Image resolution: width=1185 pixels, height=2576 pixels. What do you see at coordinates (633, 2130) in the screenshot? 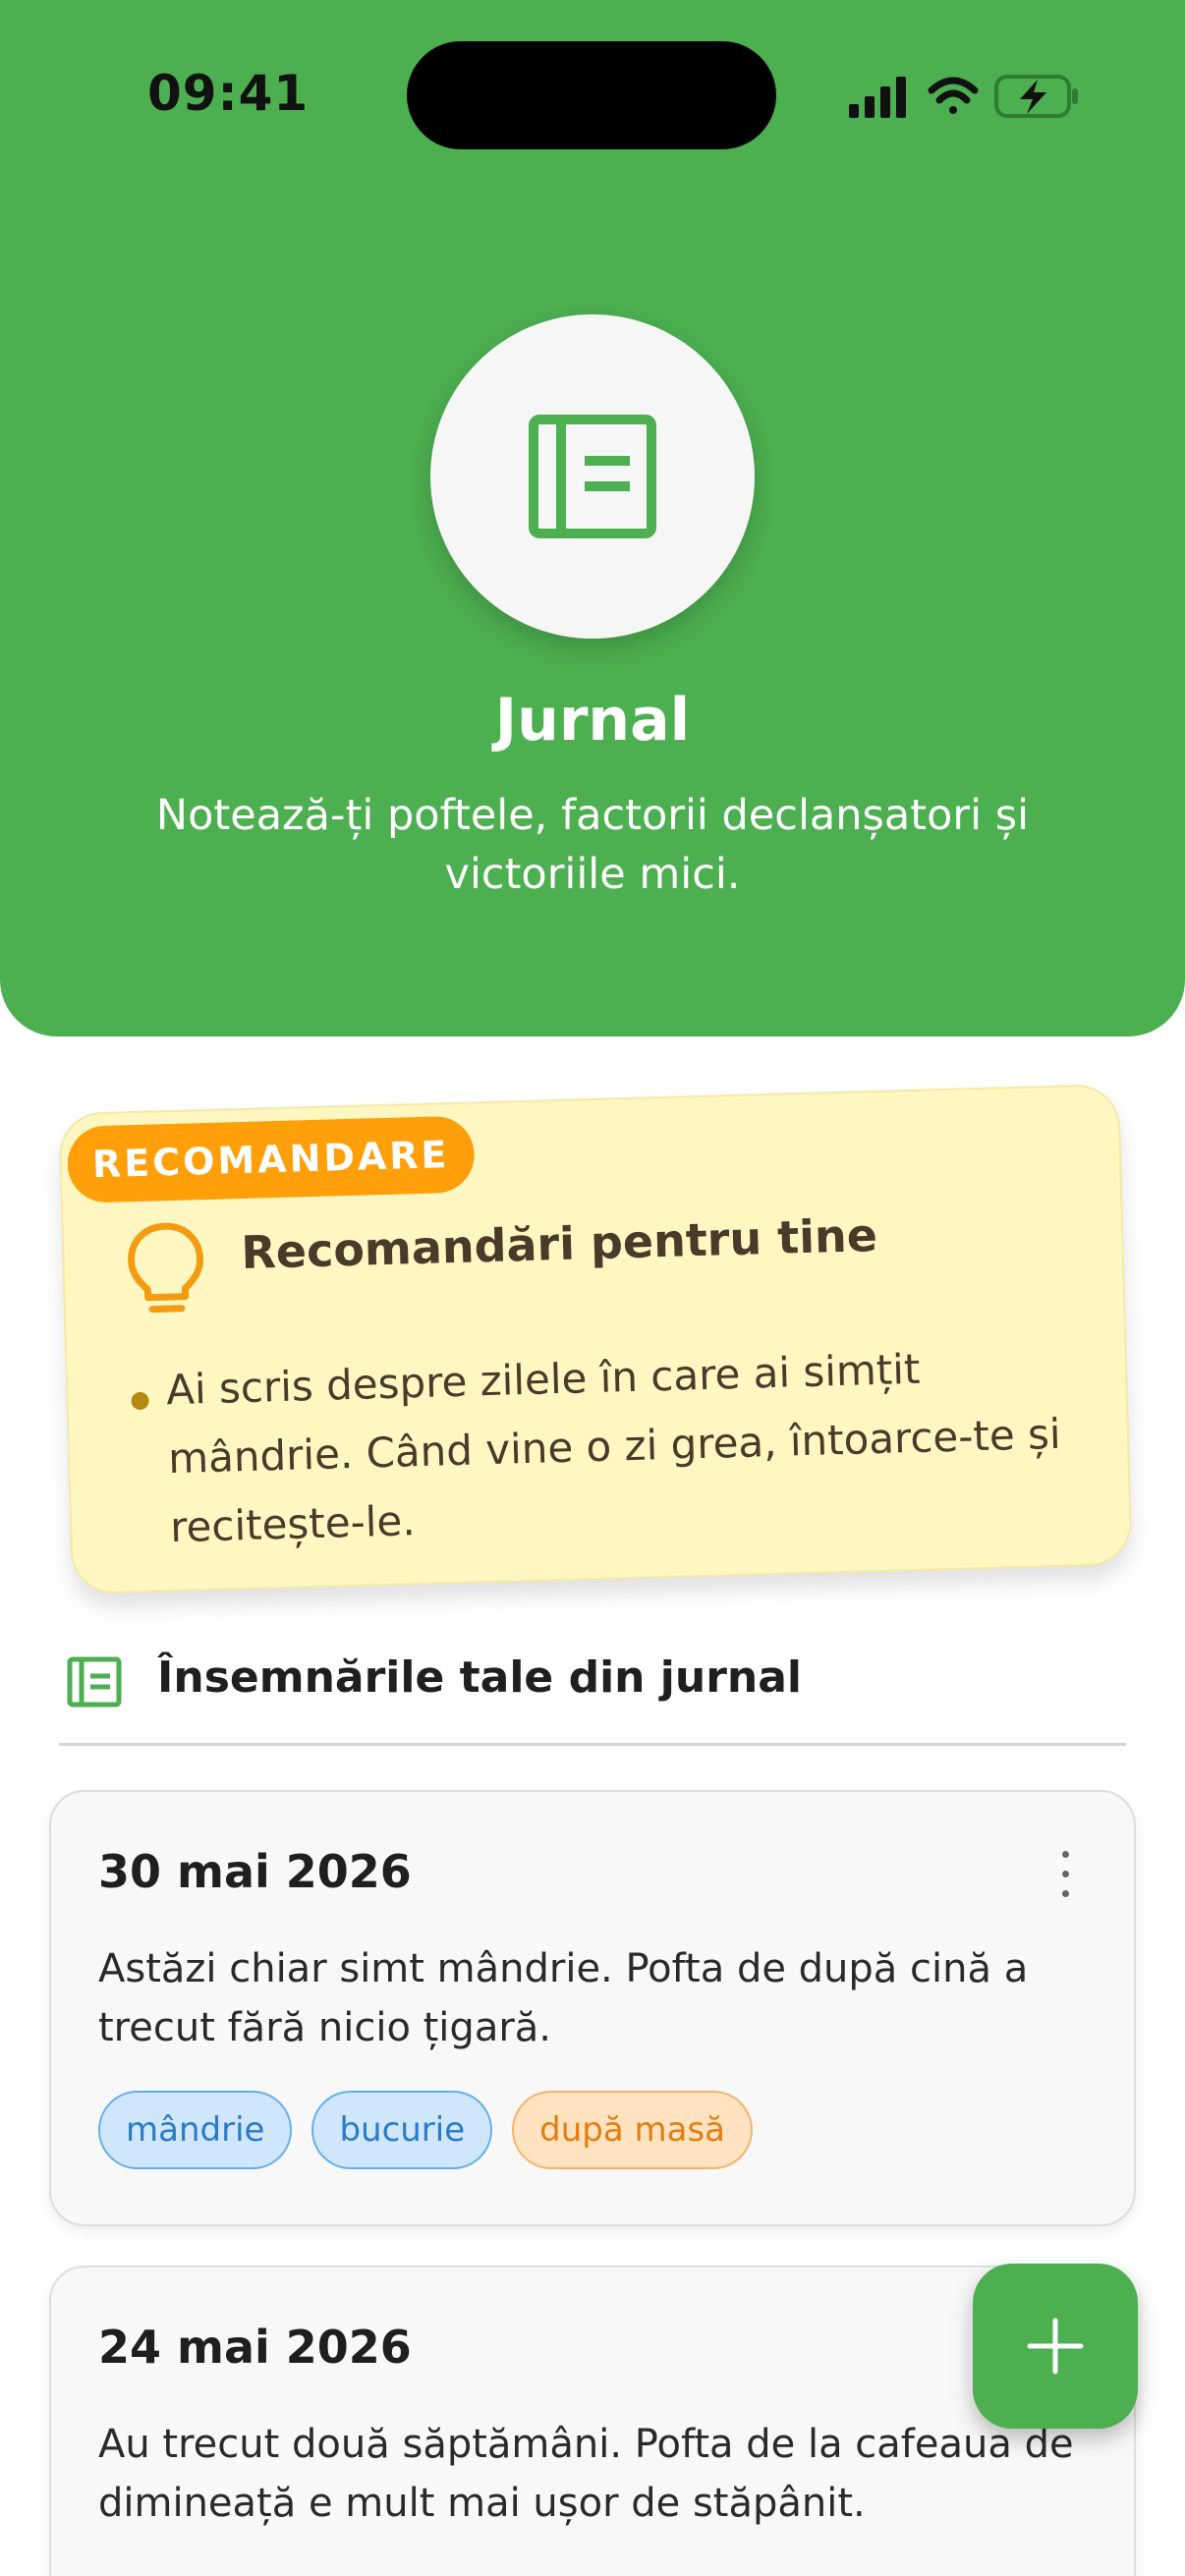
I see `tag-chip: după masă` at bounding box center [633, 2130].